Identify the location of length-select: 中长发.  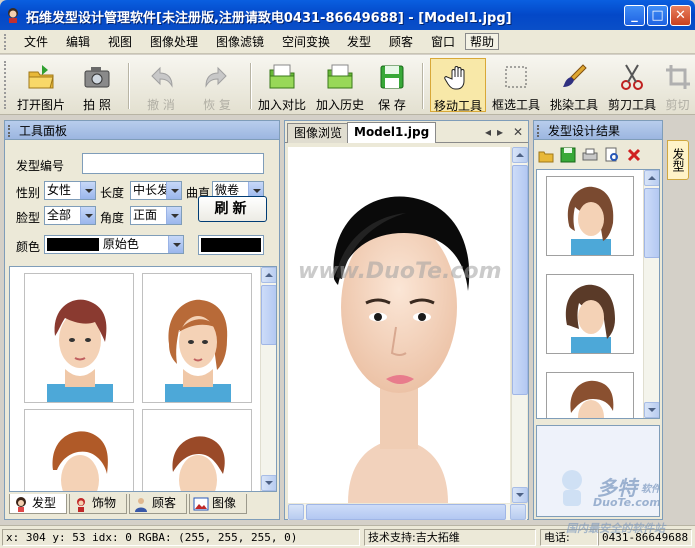
(156, 190).